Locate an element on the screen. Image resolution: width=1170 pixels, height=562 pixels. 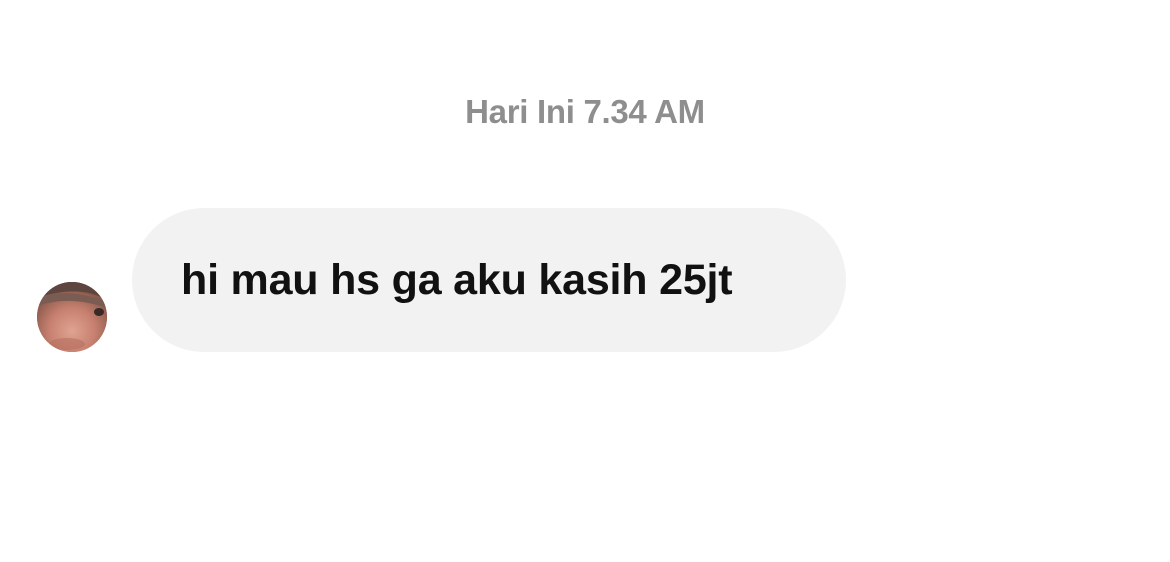
message-text: hi mau hs ga aku kasih 25jt is located at coordinates (457, 280).